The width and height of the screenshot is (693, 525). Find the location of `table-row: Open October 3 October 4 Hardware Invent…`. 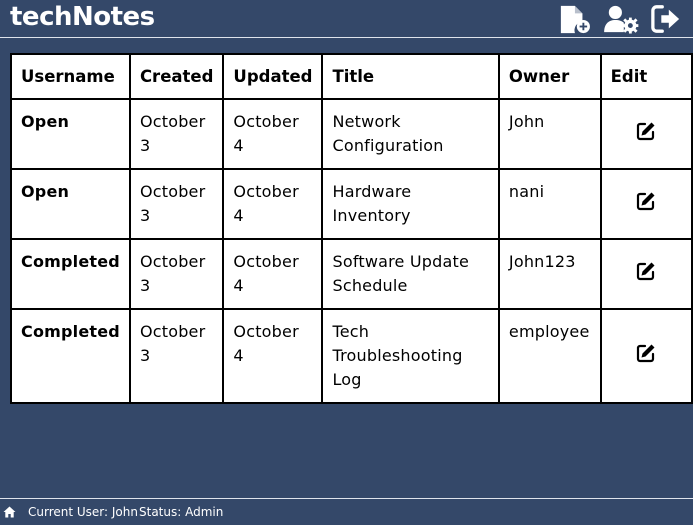

table-row: Open October 3 October 4 Hardware Invent… is located at coordinates (351, 204).